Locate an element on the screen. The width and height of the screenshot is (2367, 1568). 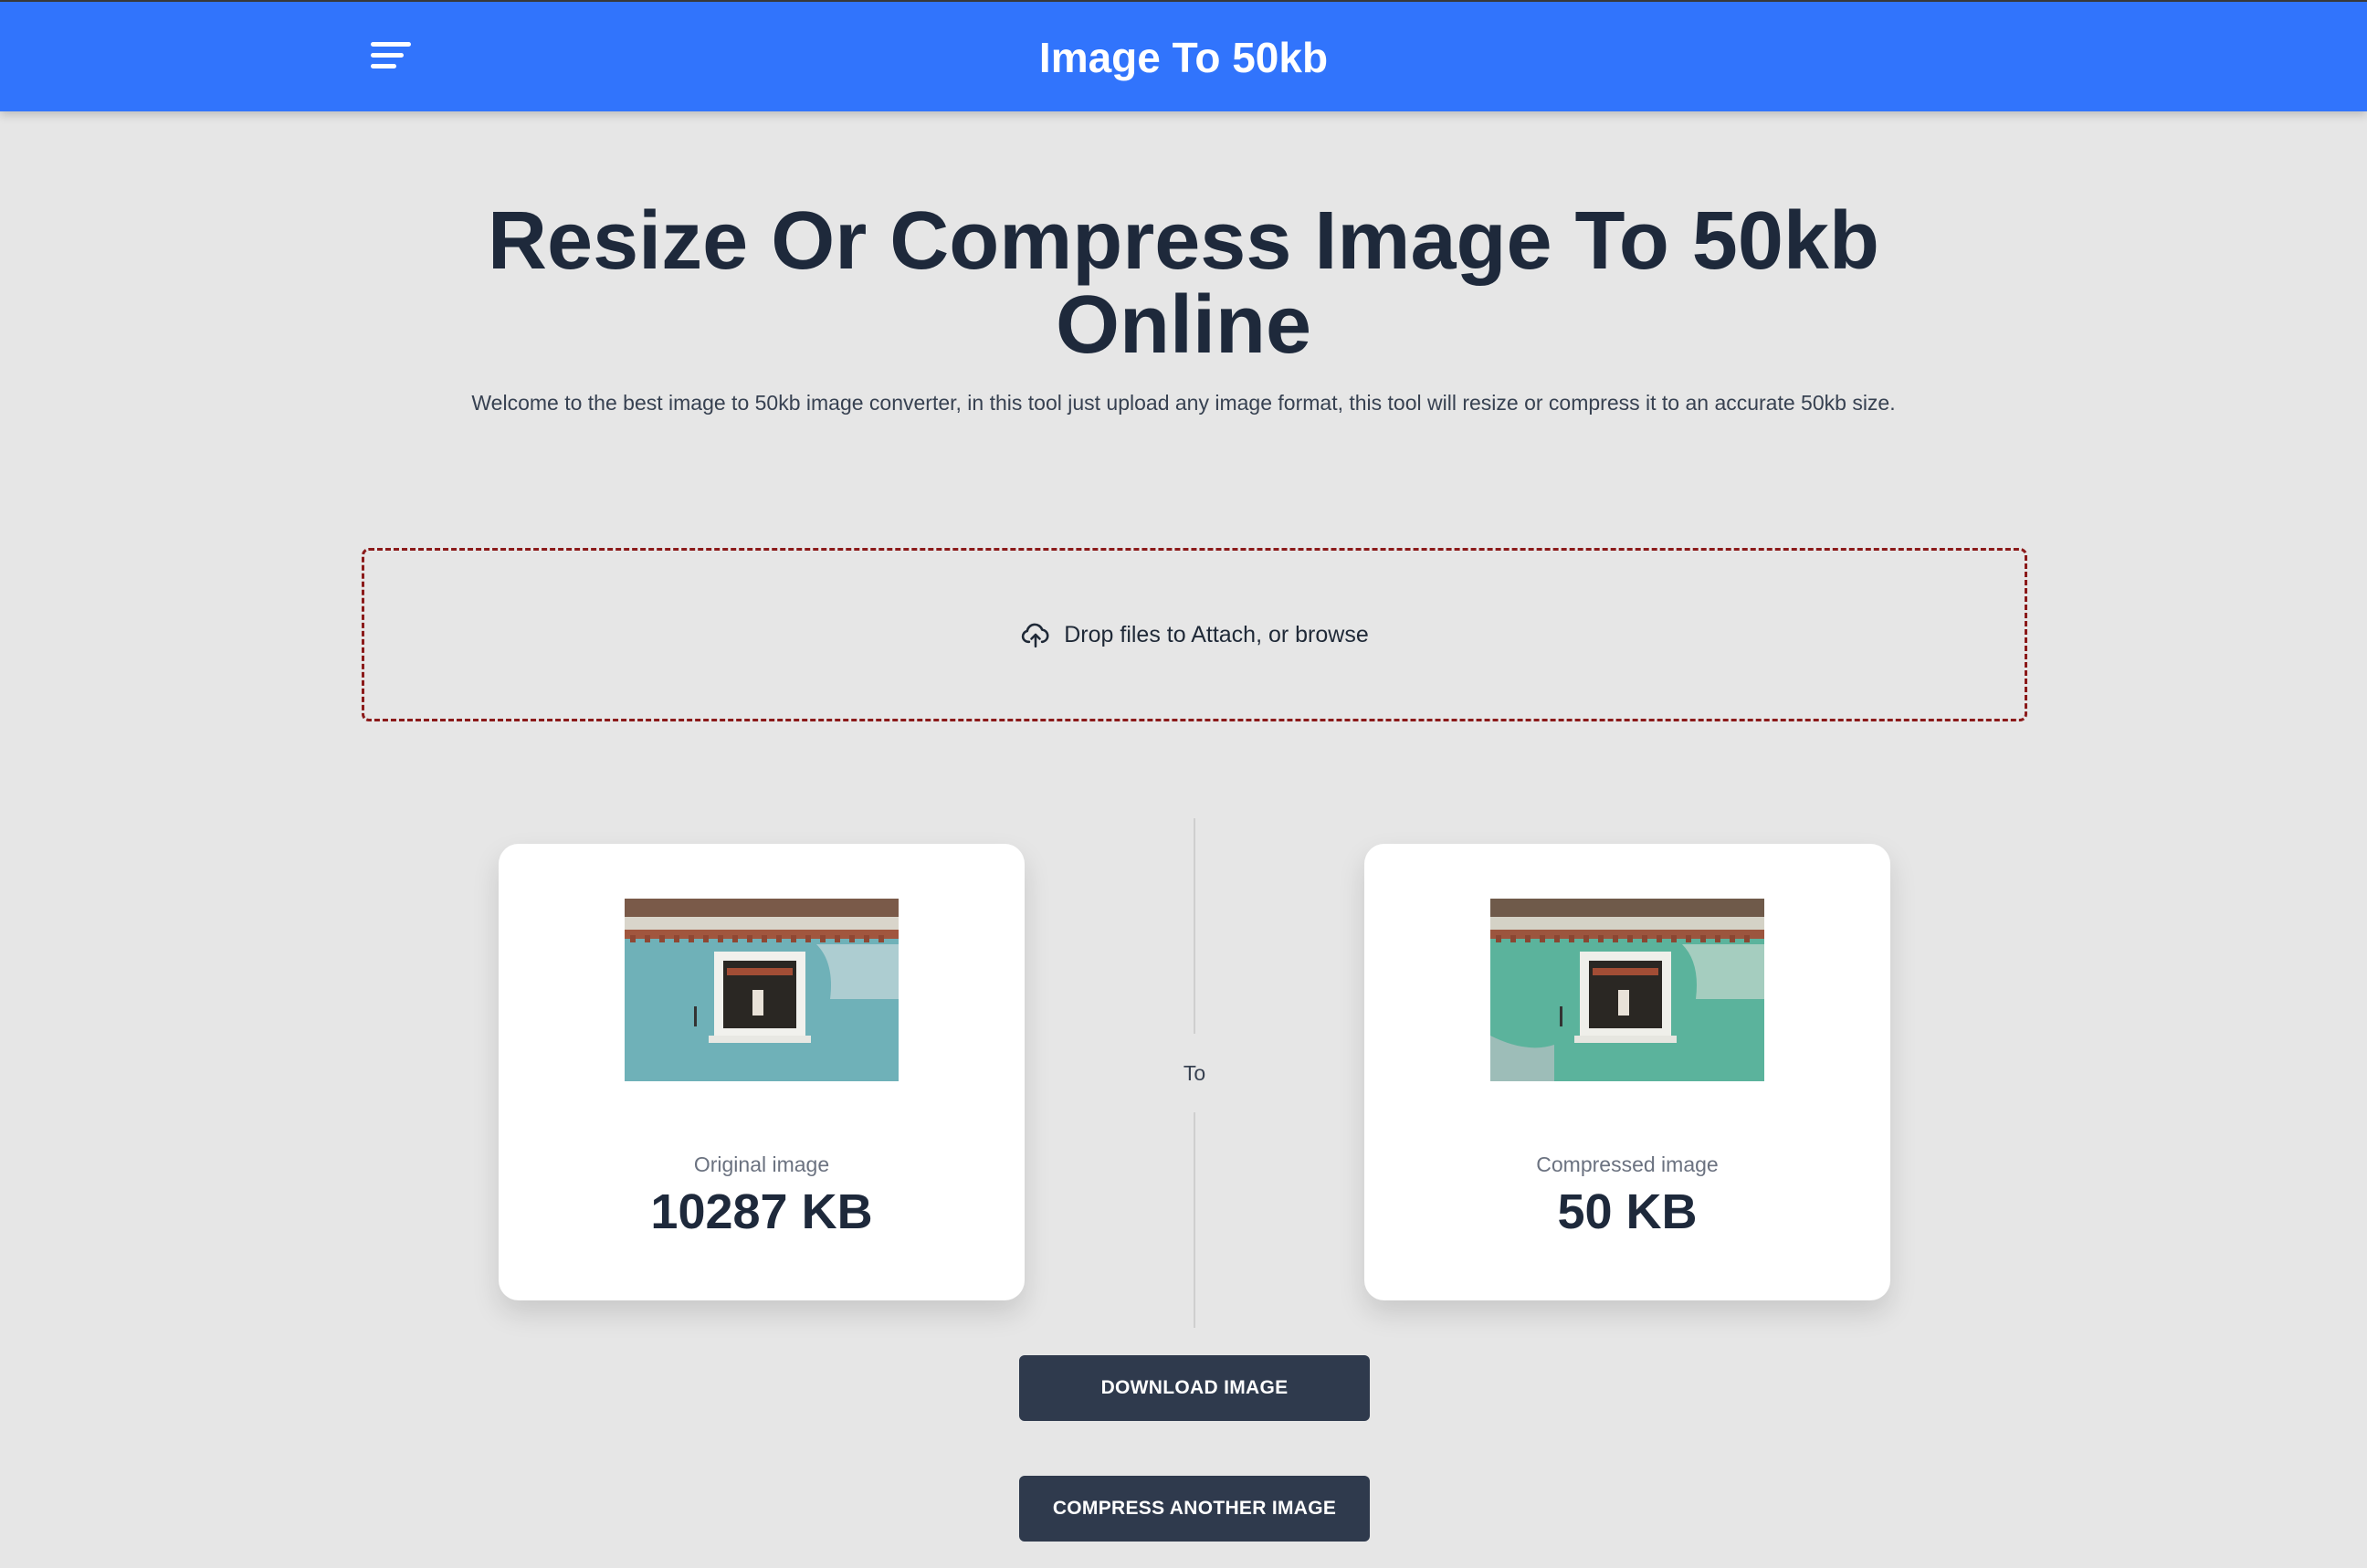
page-title-line2: Online is located at coordinates (1183, 325).